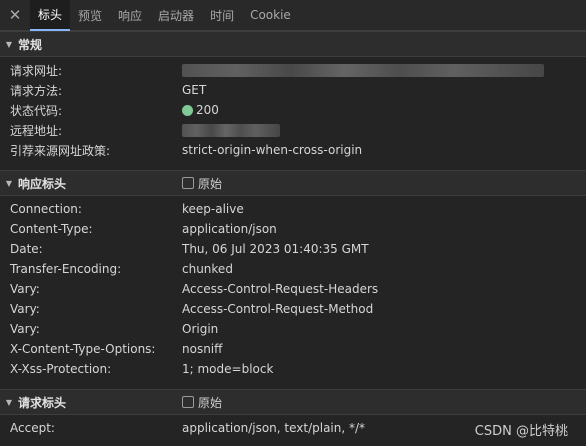 The width and height of the screenshot is (586, 446). I want to click on header-key: Connection:, so click(46, 209).